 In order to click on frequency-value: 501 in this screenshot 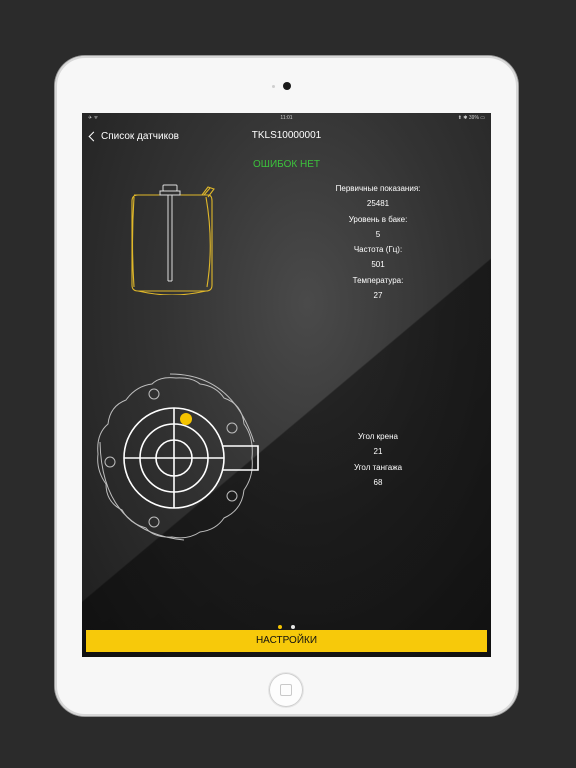, I will do `click(378, 265)`.